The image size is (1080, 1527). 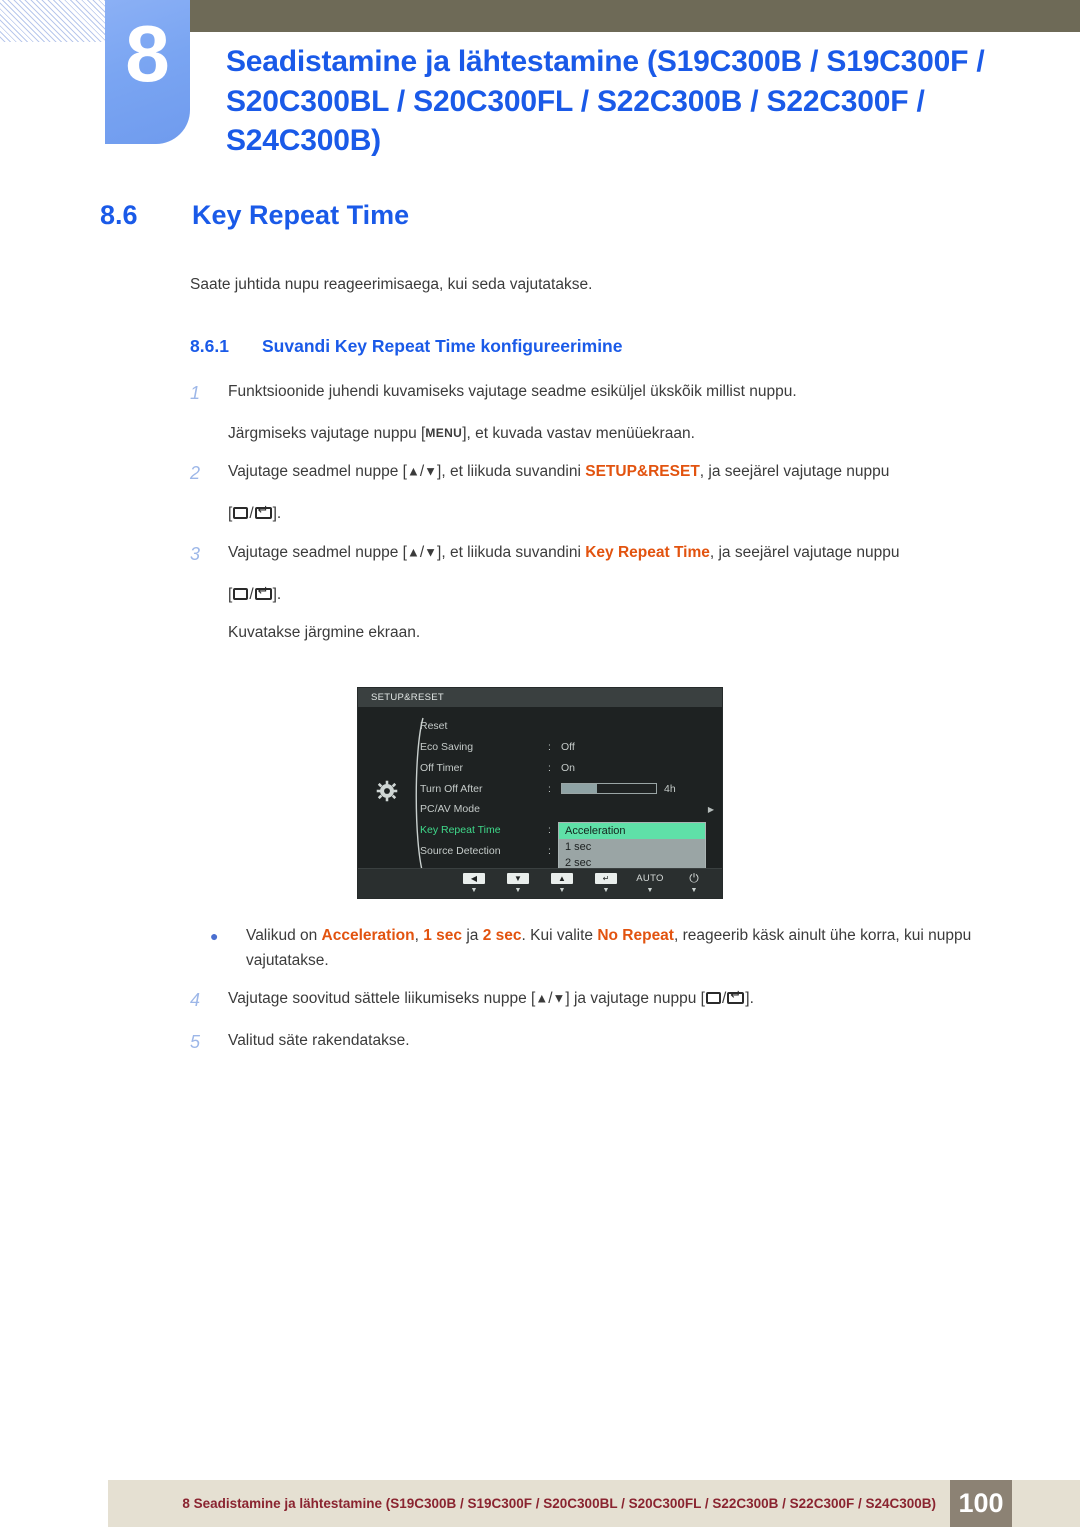 I want to click on step-number: 1, so click(x=195, y=393).